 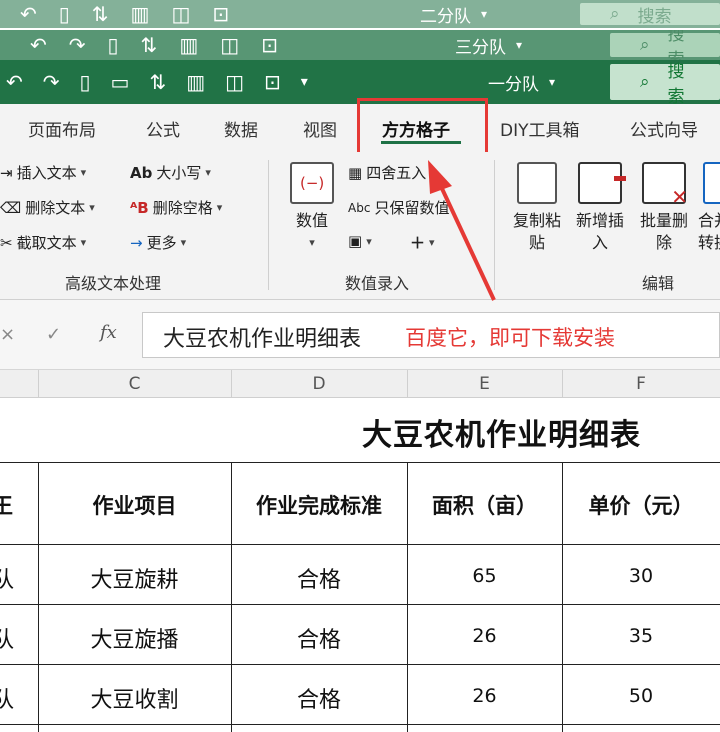 What do you see at coordinates (641, 384) in the screenshot?
I see `column-header-f: F` at bounding box center [641, 384].